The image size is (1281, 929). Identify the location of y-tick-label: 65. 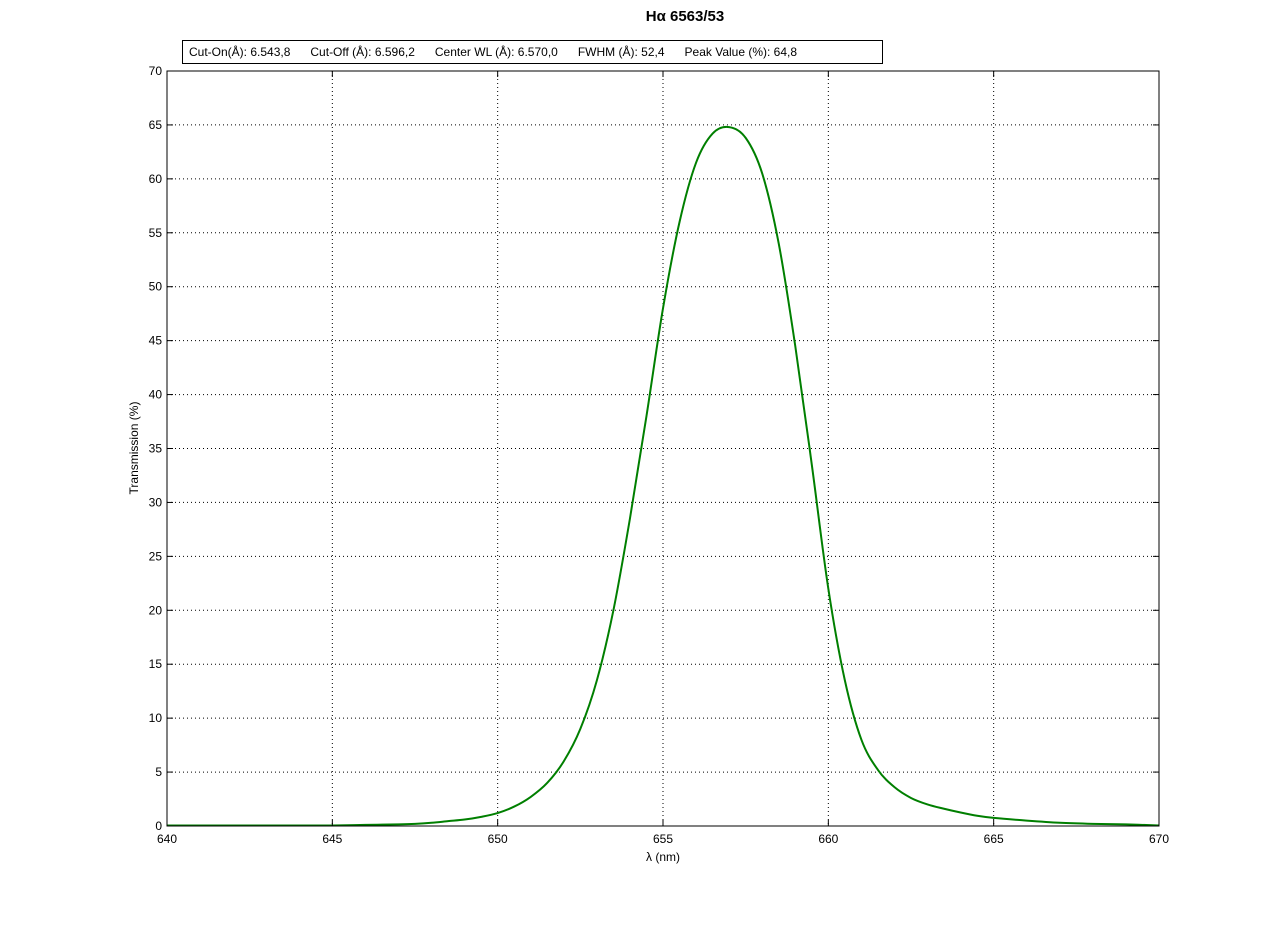
(156, 125).